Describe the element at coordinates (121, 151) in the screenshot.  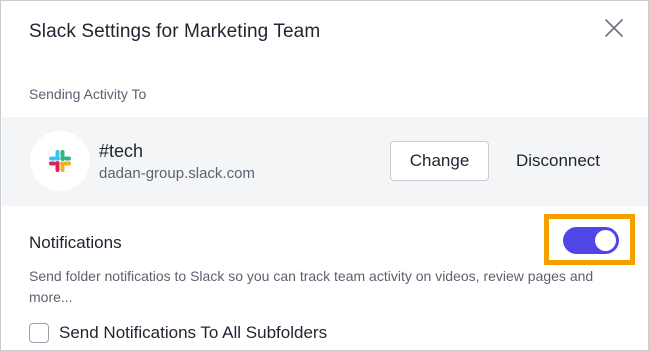
I see `channel-name: #tech` at that location.